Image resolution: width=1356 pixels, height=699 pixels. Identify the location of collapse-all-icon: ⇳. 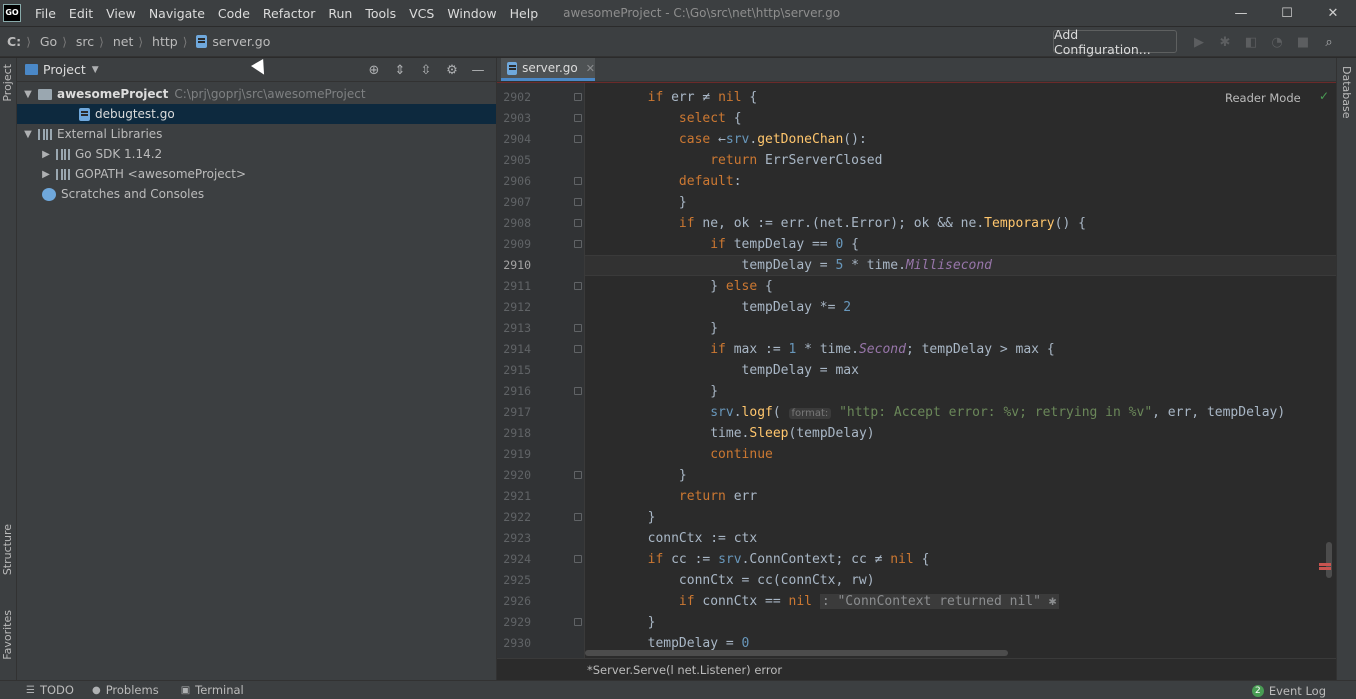
(426, 70).